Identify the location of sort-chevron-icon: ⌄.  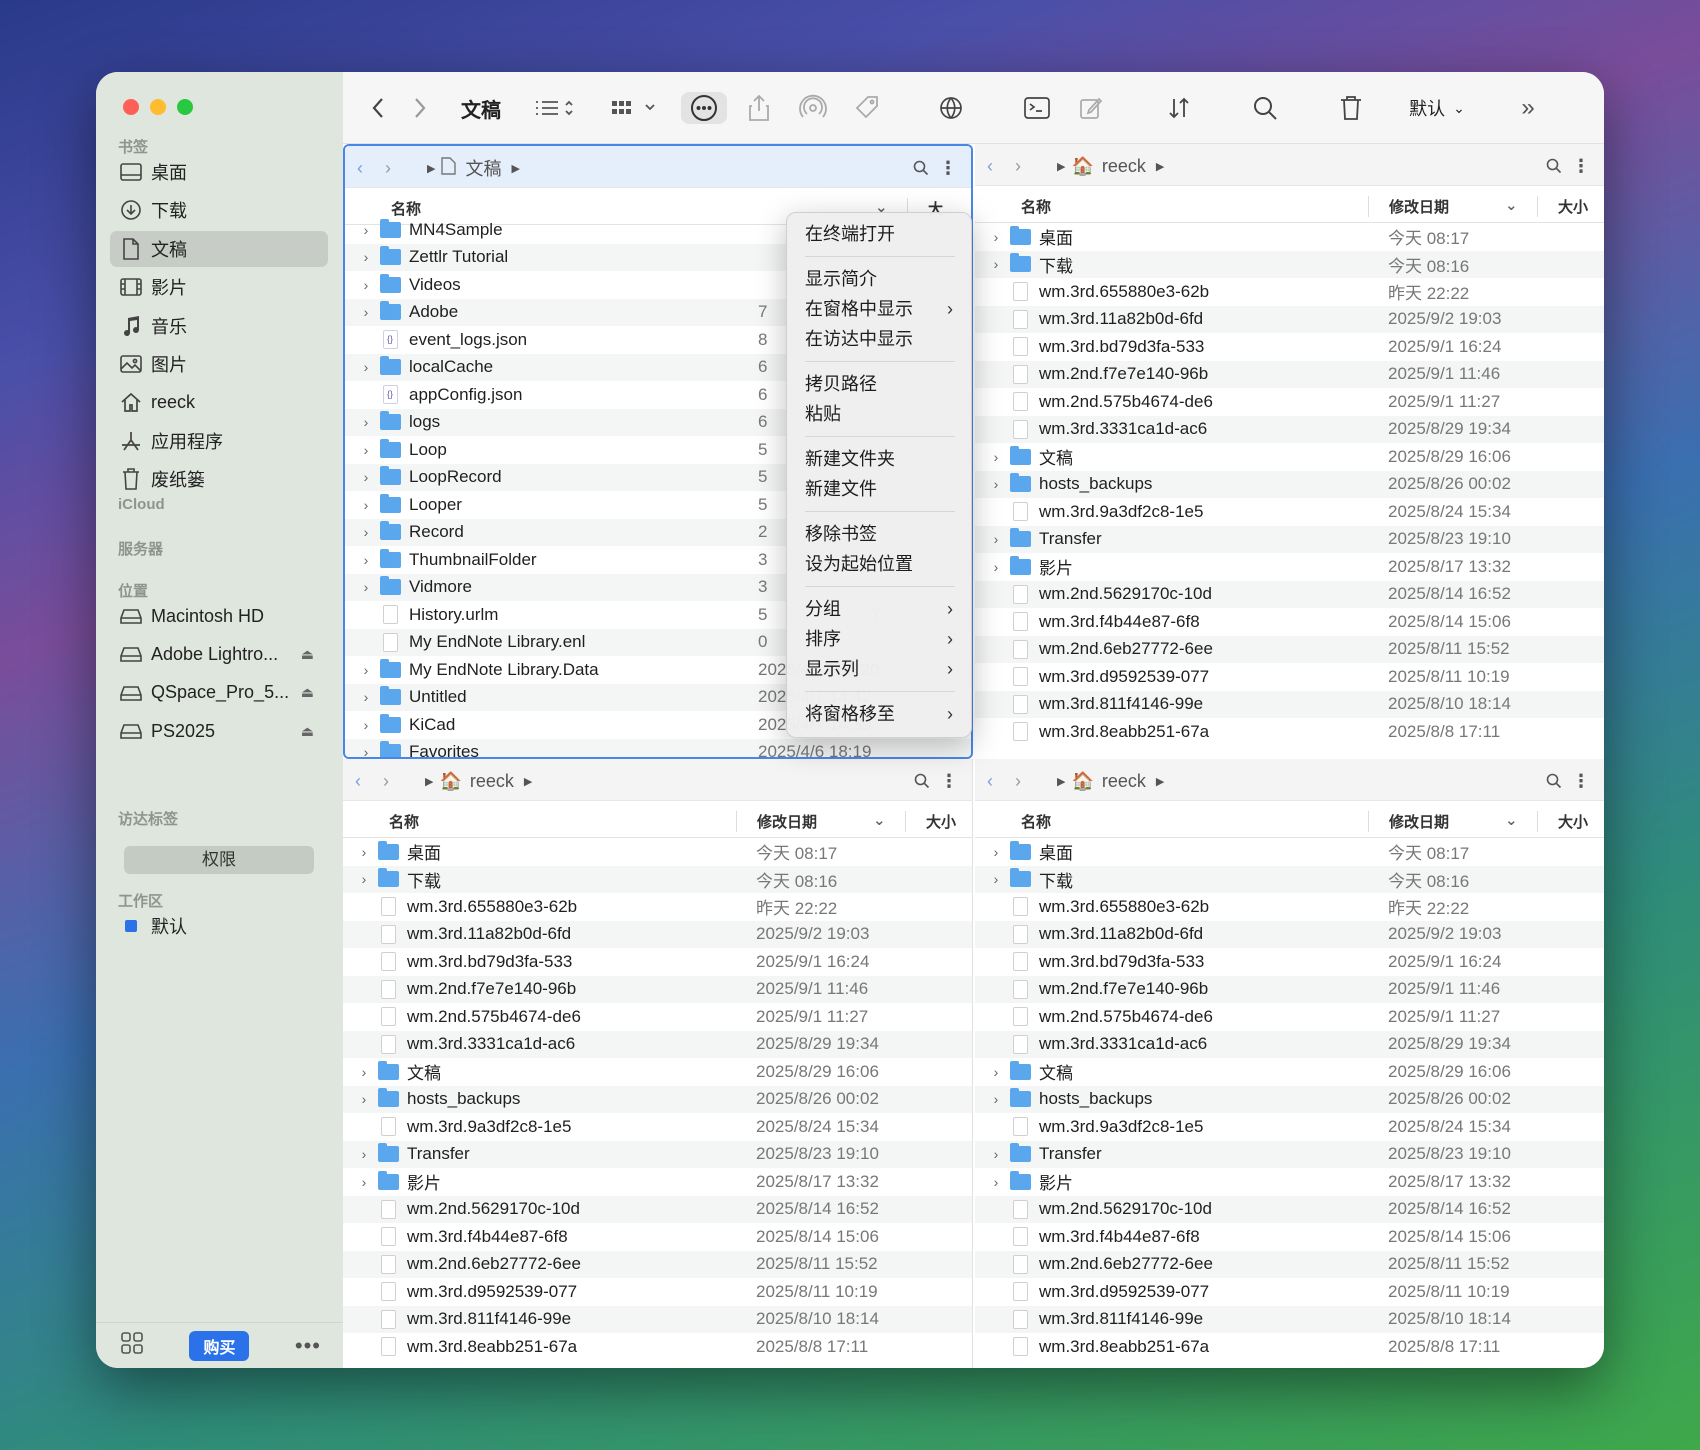
(1511, 205).